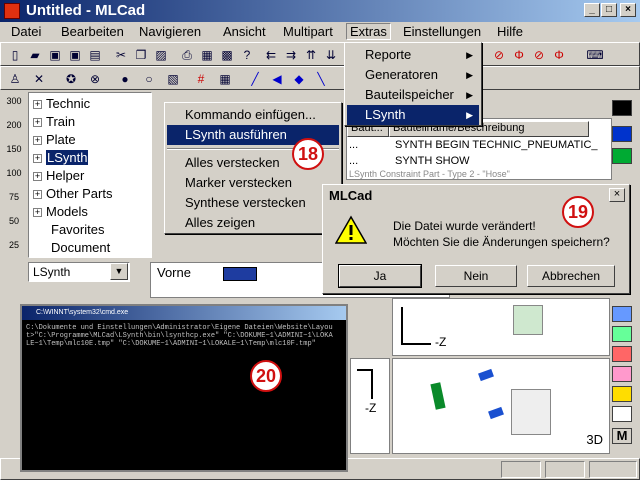 This screenshot has height=480, width=640. What do you see at coordinates (71, 79) in the screenshot?
I see `sun-icon: ✪` at bounding box center [71, 79].